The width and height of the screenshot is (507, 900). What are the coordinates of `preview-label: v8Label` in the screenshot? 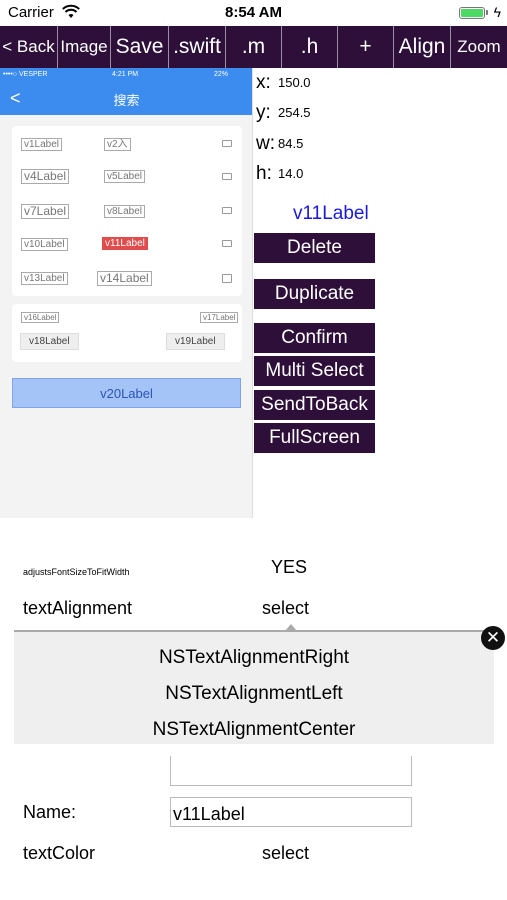 It's located at (125, 211).